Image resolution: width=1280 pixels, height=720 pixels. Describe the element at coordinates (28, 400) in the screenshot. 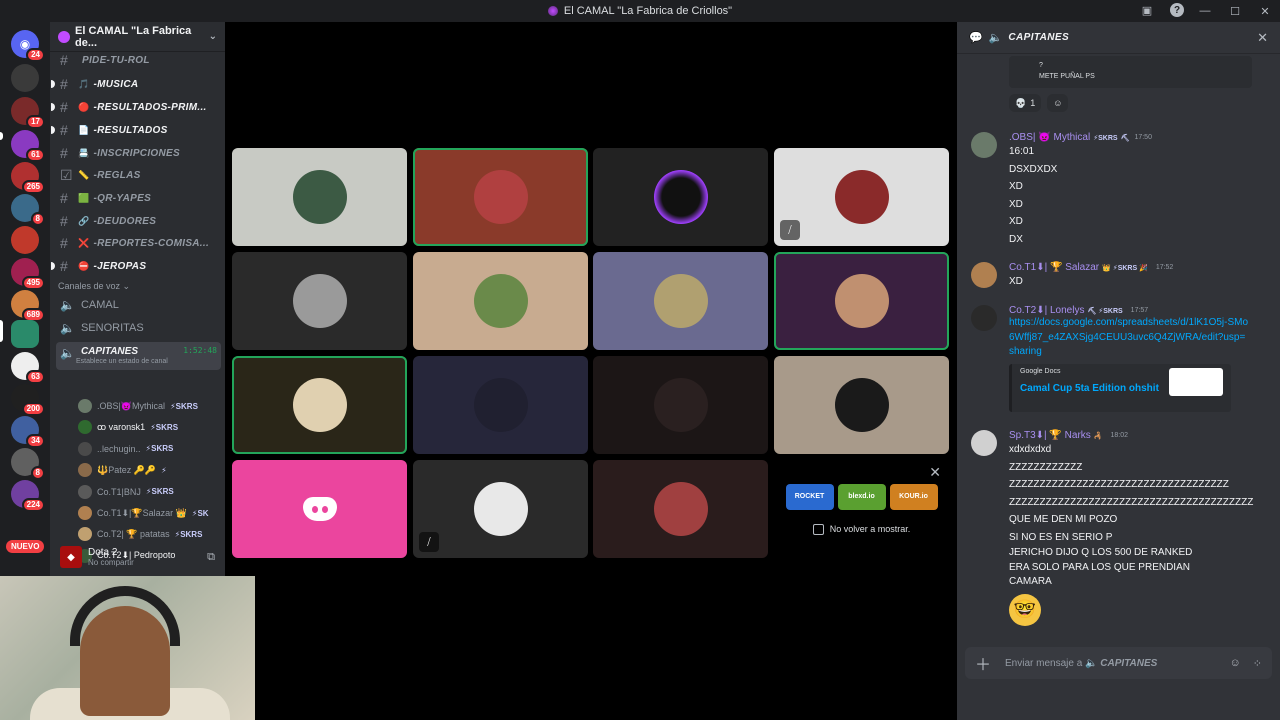

I see `server-icon: 200` at that location.